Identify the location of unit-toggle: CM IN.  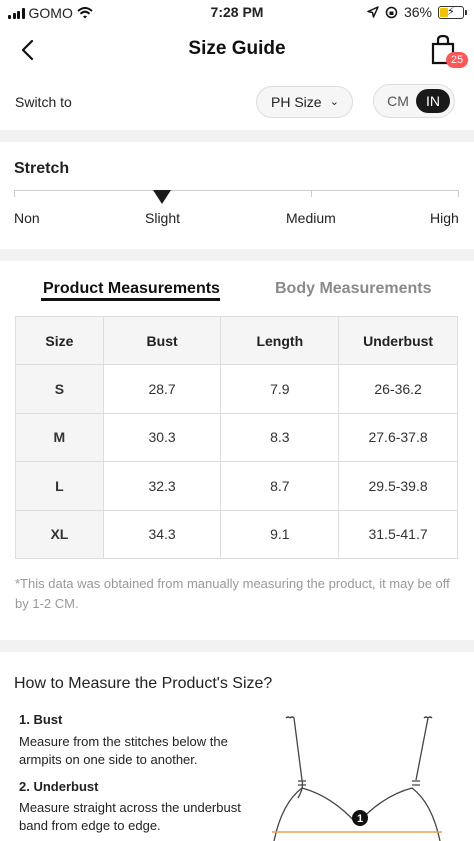
(414, 101).